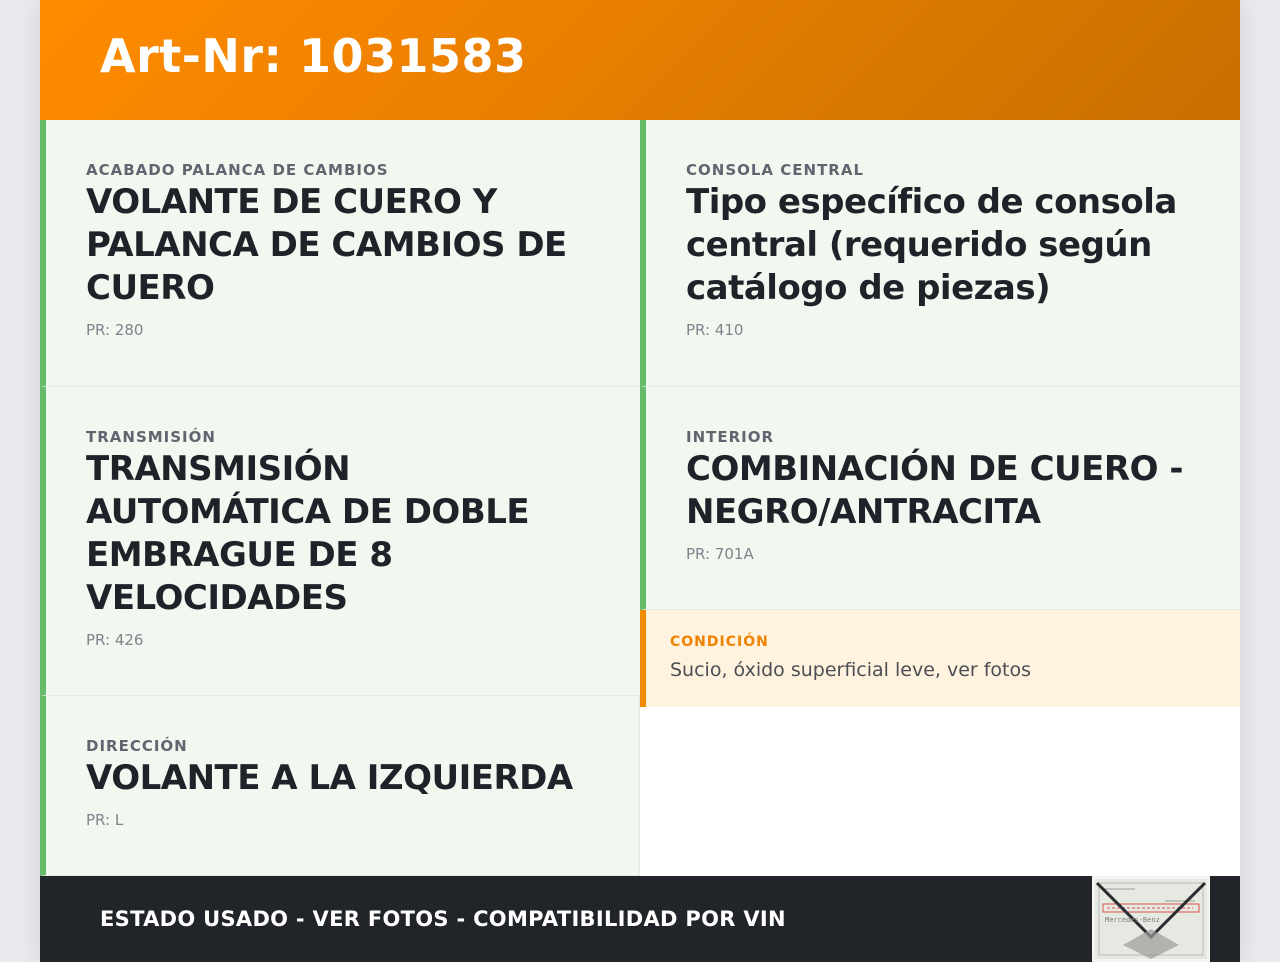 The height and width of the screenshot is (962, 1280). Describe the element at coordinates (115, 330) in the screenshot. I see `spec-pr-code: PR: 280` at that location.